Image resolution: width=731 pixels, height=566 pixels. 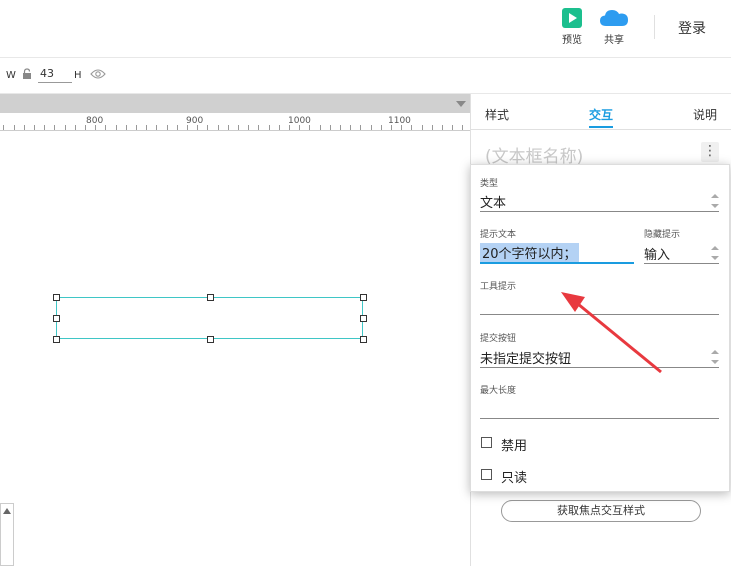 I want to click on chevron-up-icon, so click(x=7, y=511).